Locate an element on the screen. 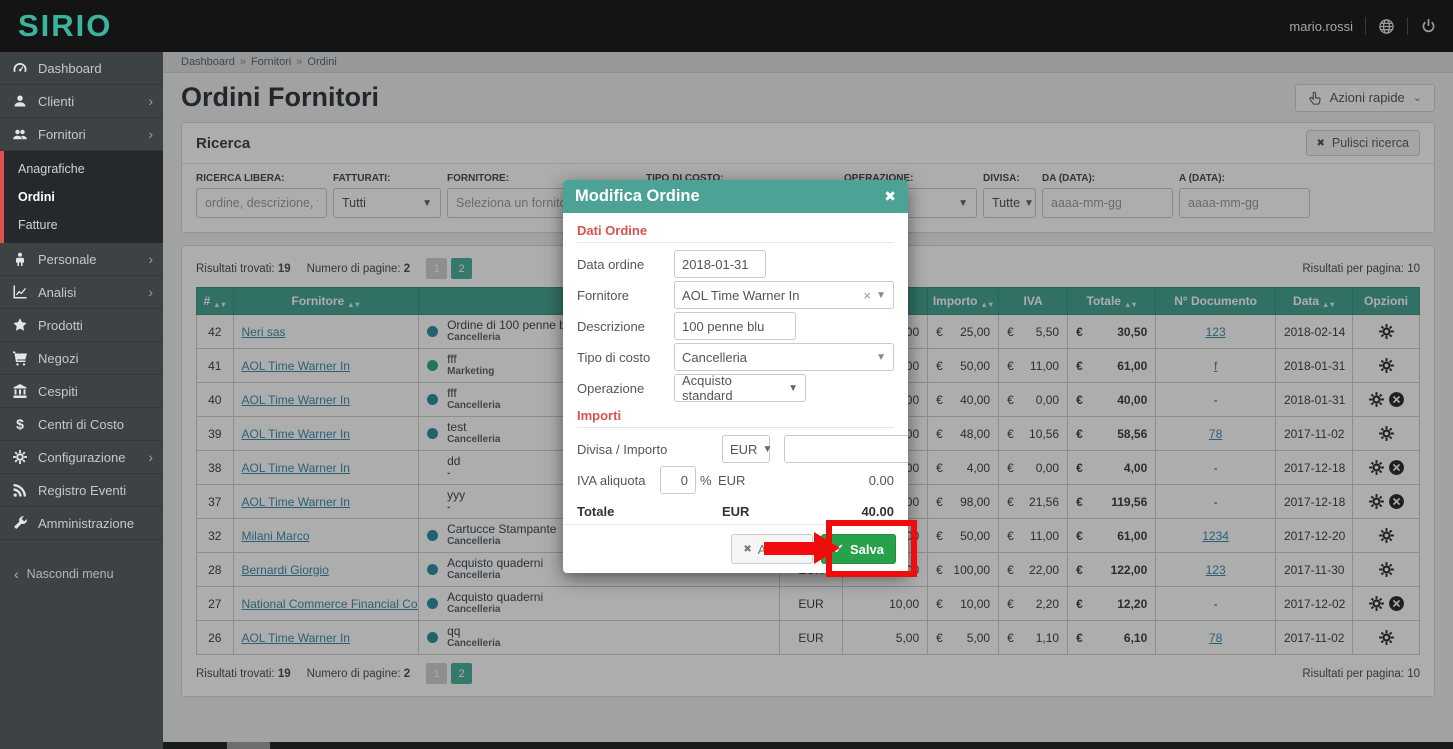  data-ordine-input is located at coordinates (720, 264).